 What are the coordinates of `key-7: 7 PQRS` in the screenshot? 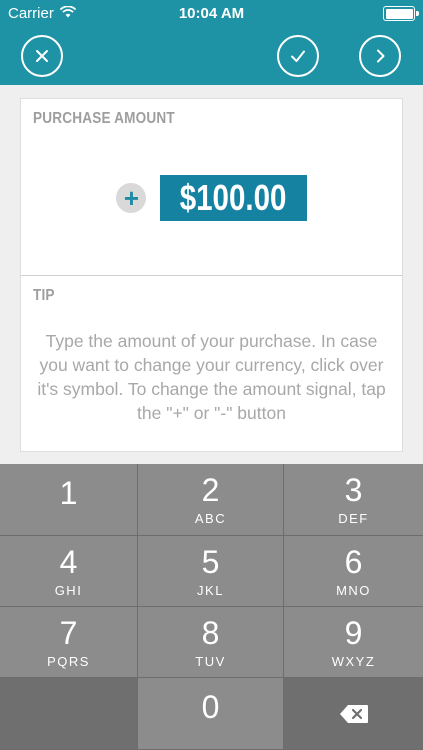 It's located at (69, 642).